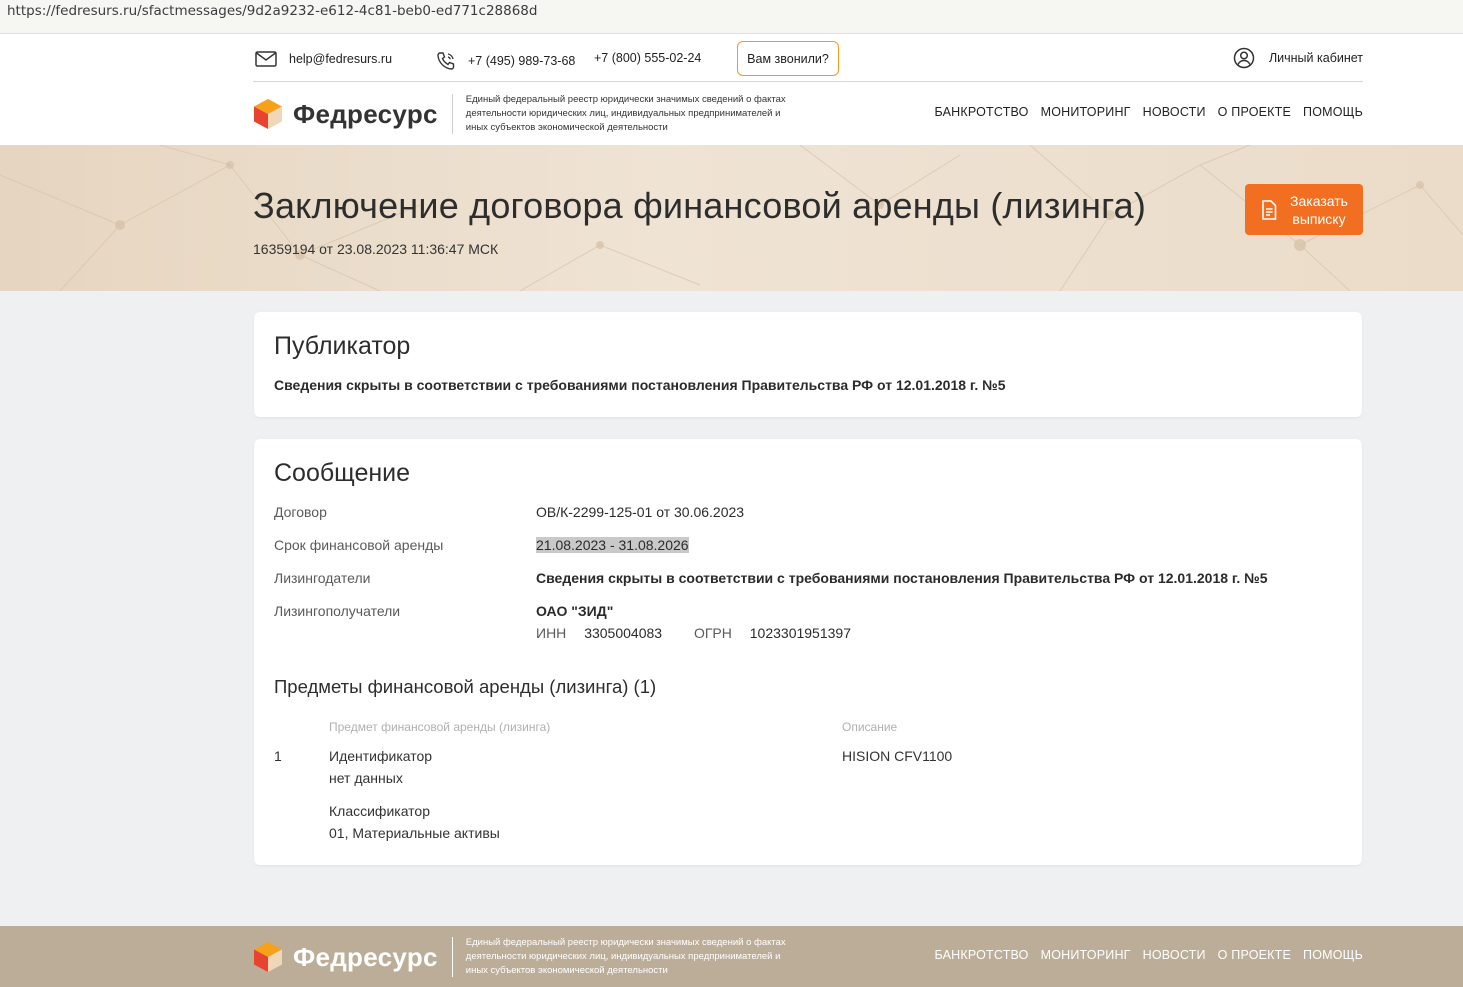 The width and height of the screenshot is (1463, 987). I want to click on lessees-label: Лизингополучатели, so click(337, 611).